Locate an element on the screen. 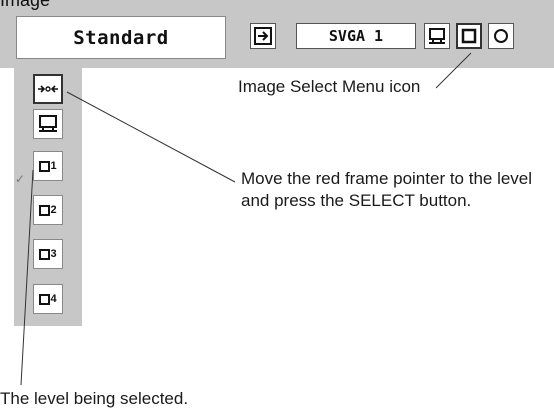  image-select-note: Image Select Menu icon is located at coordinates (329, 86).